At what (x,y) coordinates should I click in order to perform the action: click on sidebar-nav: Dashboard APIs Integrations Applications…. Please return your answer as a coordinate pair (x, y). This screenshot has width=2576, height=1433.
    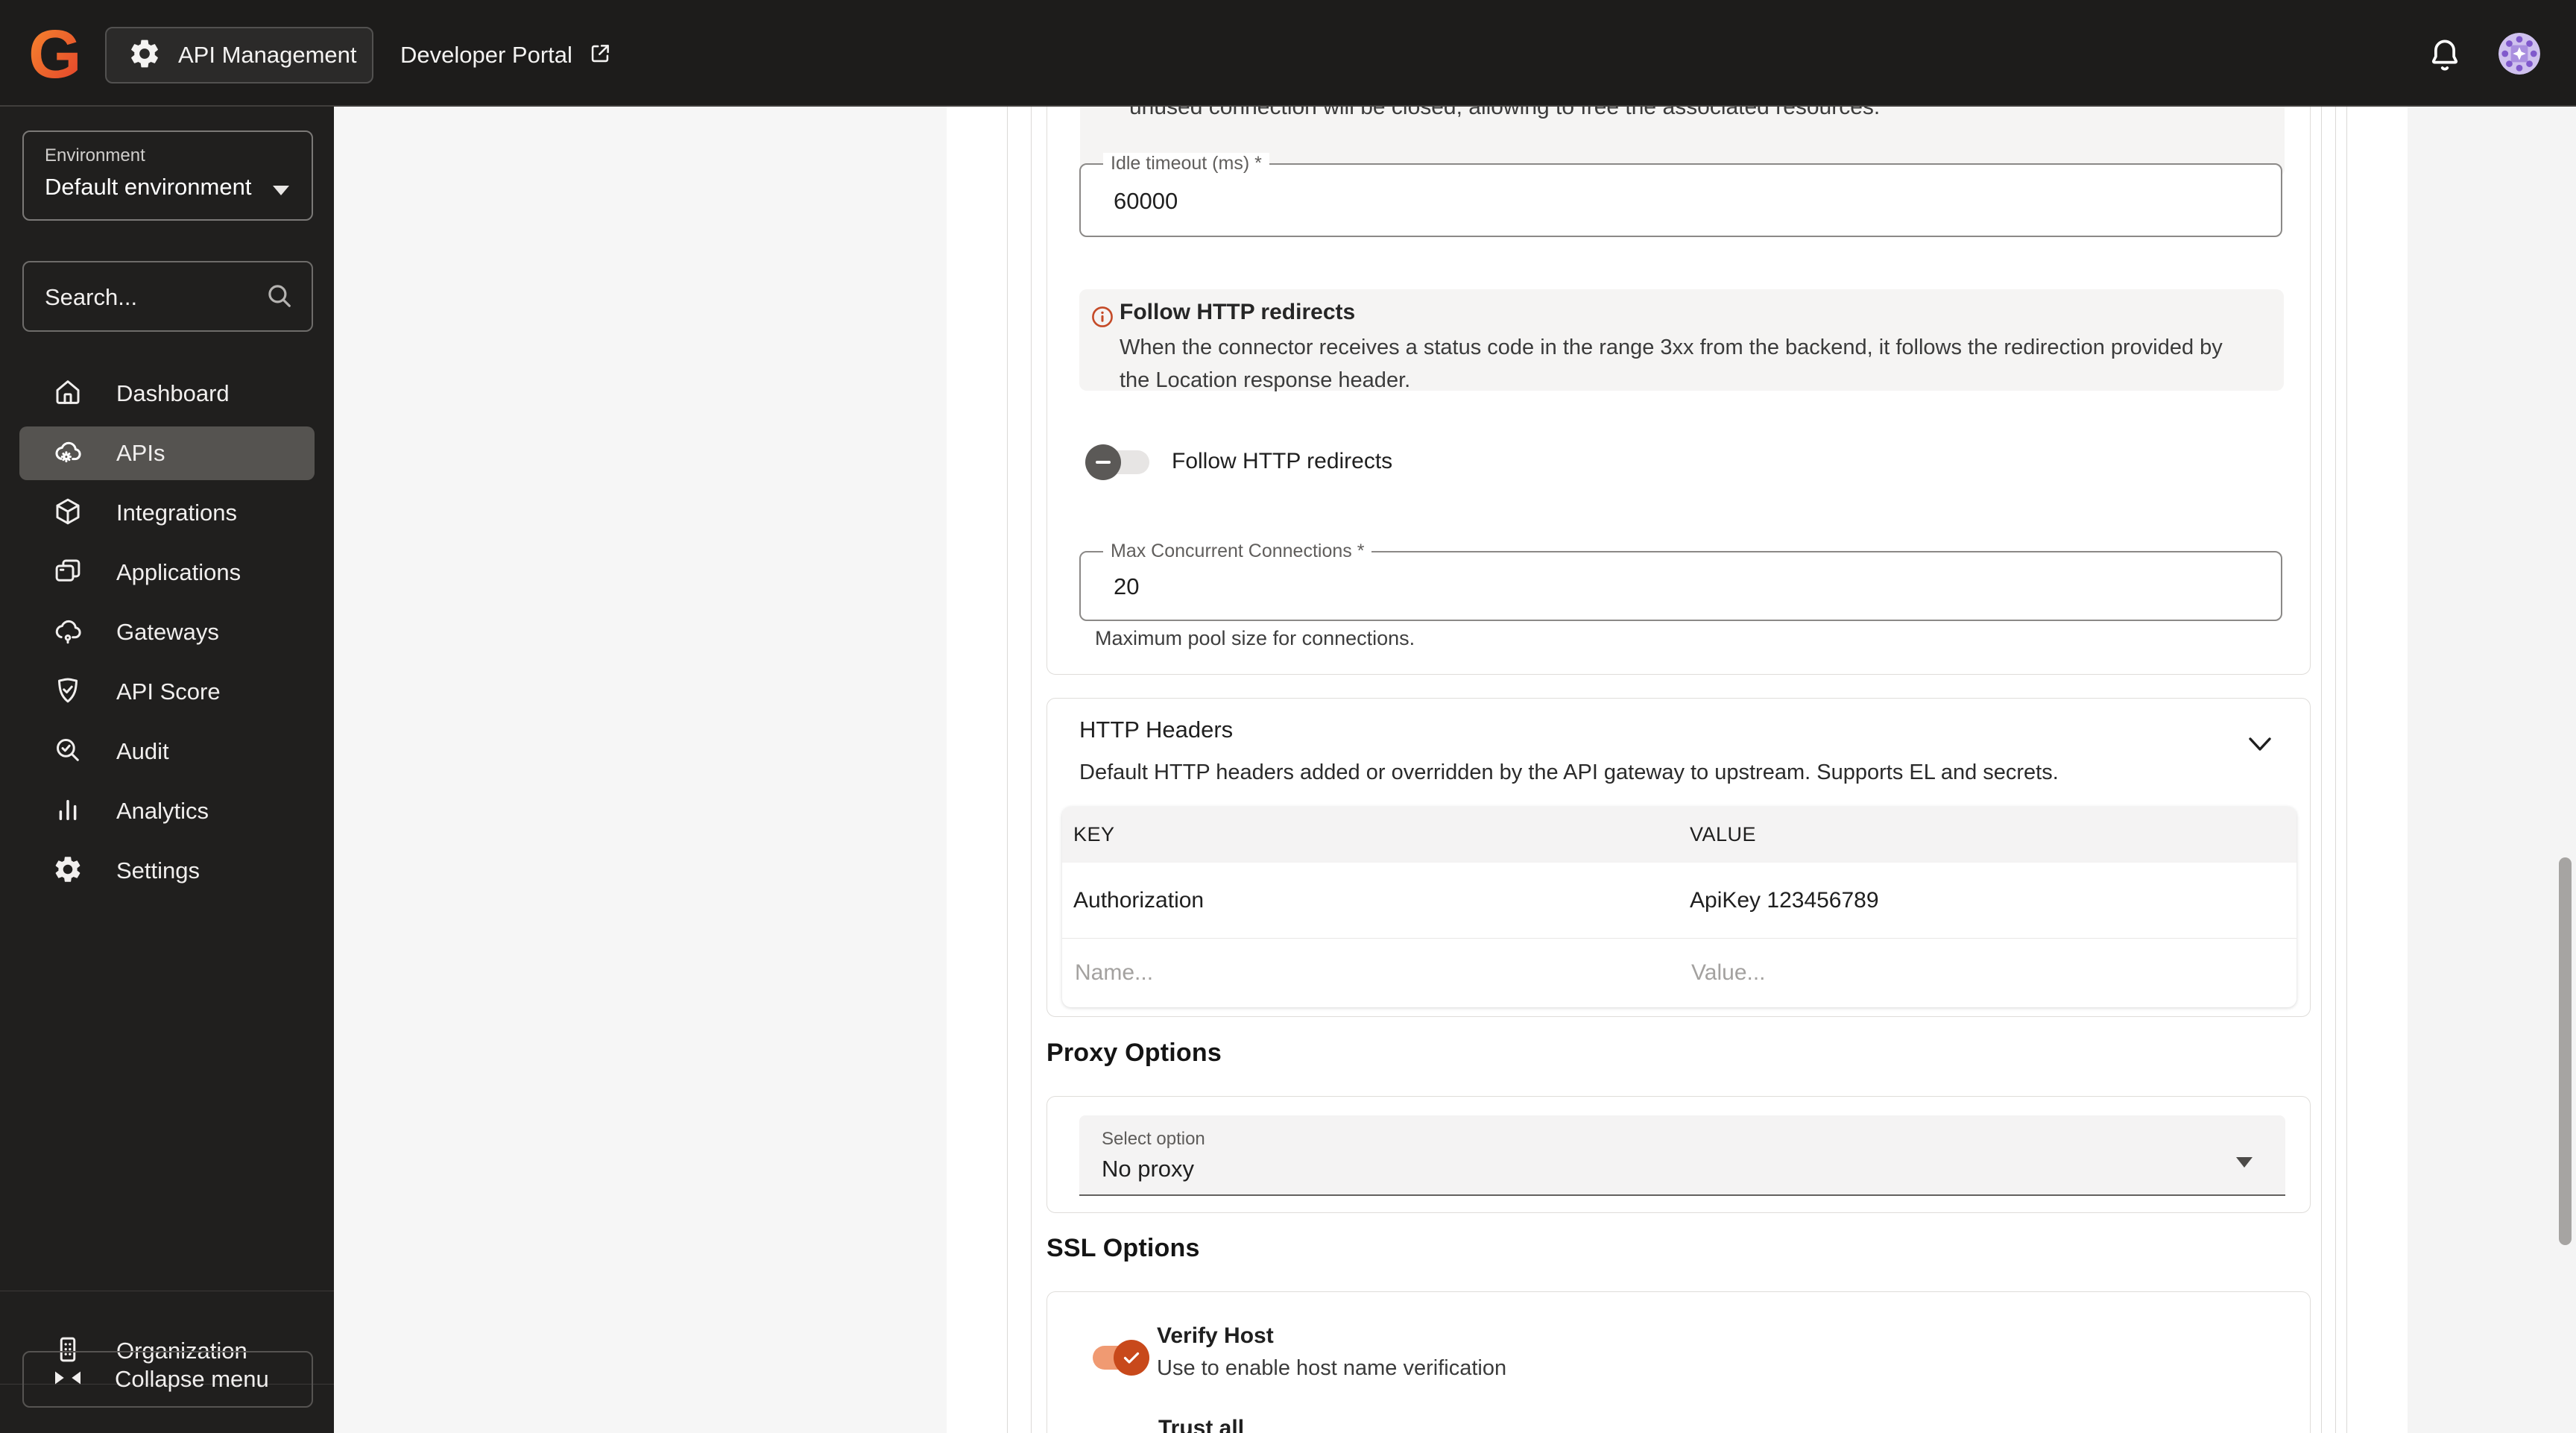
    Looking at the image, I should click on (167, 632).